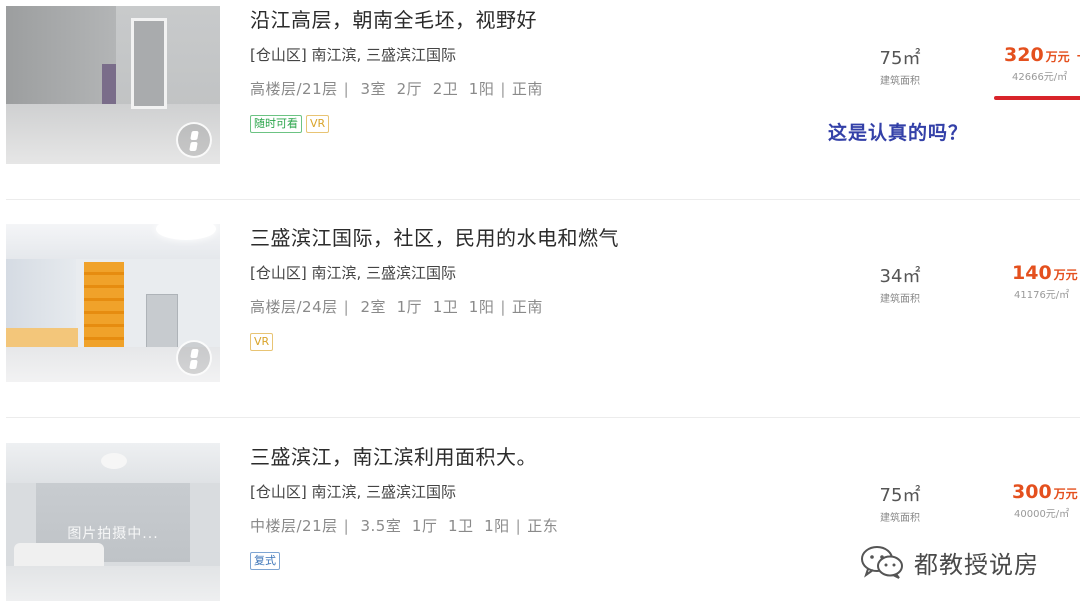 This screenshot has width=1080, height=609. What do you see at coordinates (373, 89) in the screenshot?
I see `attr-rooms: 3室` at bounding box center [373, 89].